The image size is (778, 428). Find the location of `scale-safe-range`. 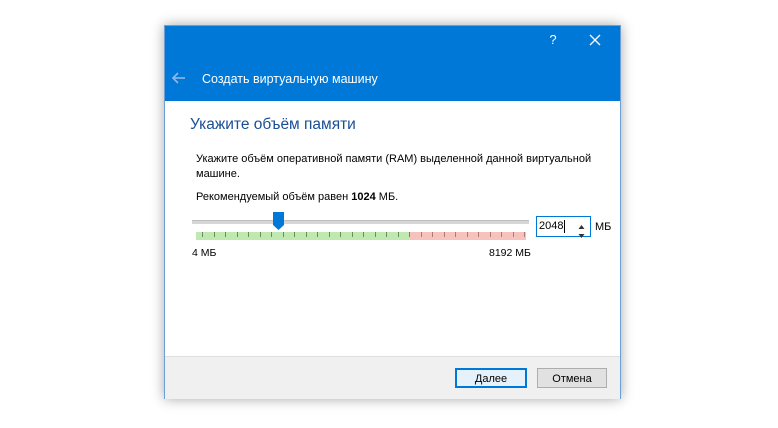

scale-safe-range is located at coordinates (303, 236).